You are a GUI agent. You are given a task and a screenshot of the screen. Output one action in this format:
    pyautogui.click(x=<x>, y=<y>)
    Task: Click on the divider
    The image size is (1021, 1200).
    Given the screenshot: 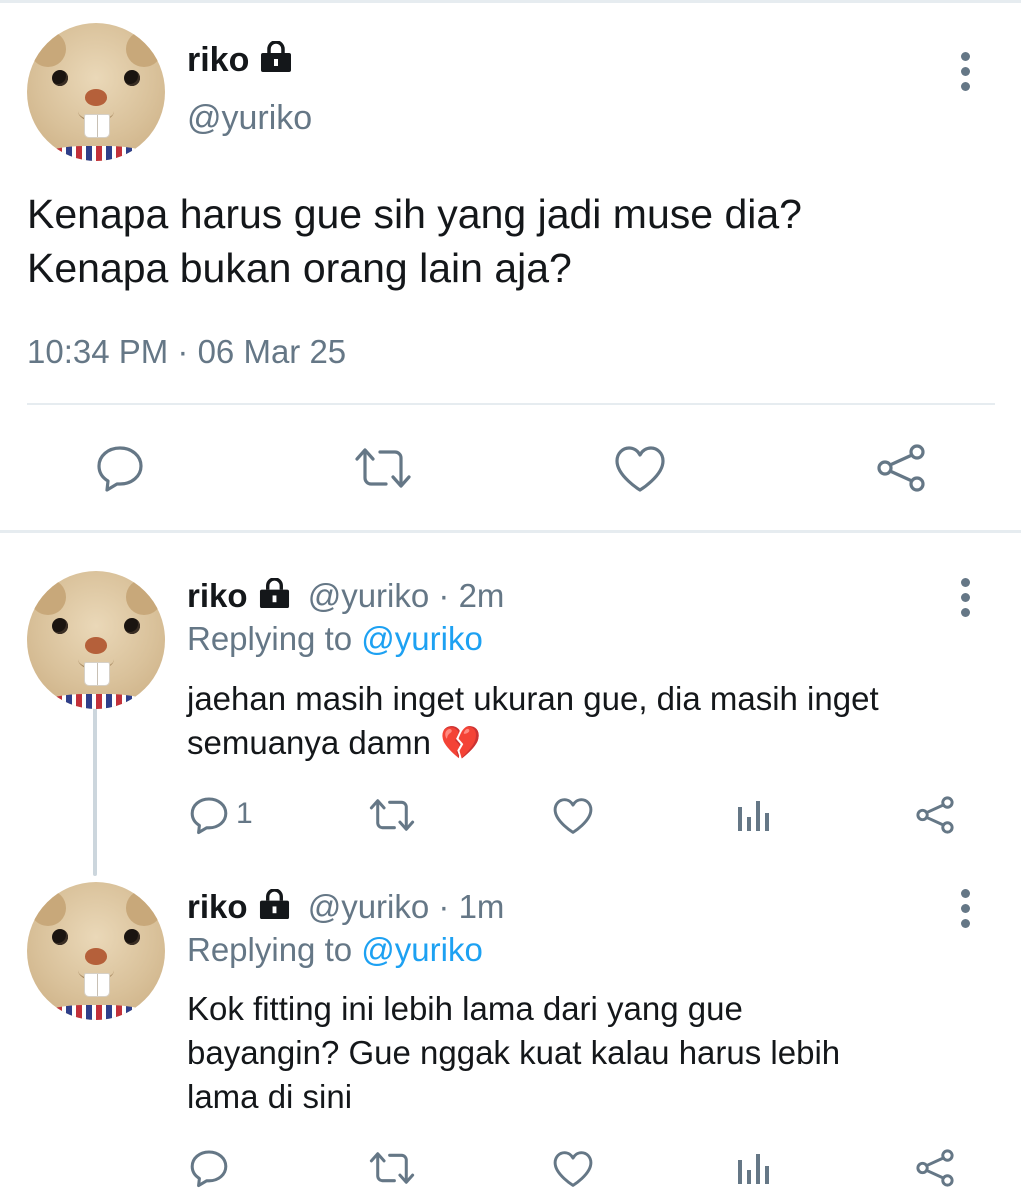 What is the action you would take?
    pyautogui.click(x=511, y=404)
    